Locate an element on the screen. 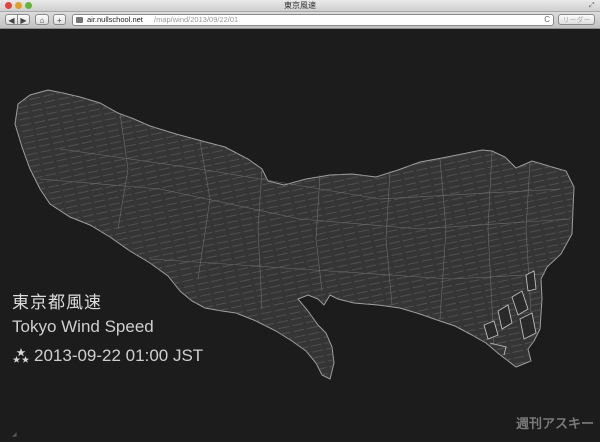 This screenshot has height=442, width=600. resize-corner-icon: ◢ is located at coordinates (15, 435).